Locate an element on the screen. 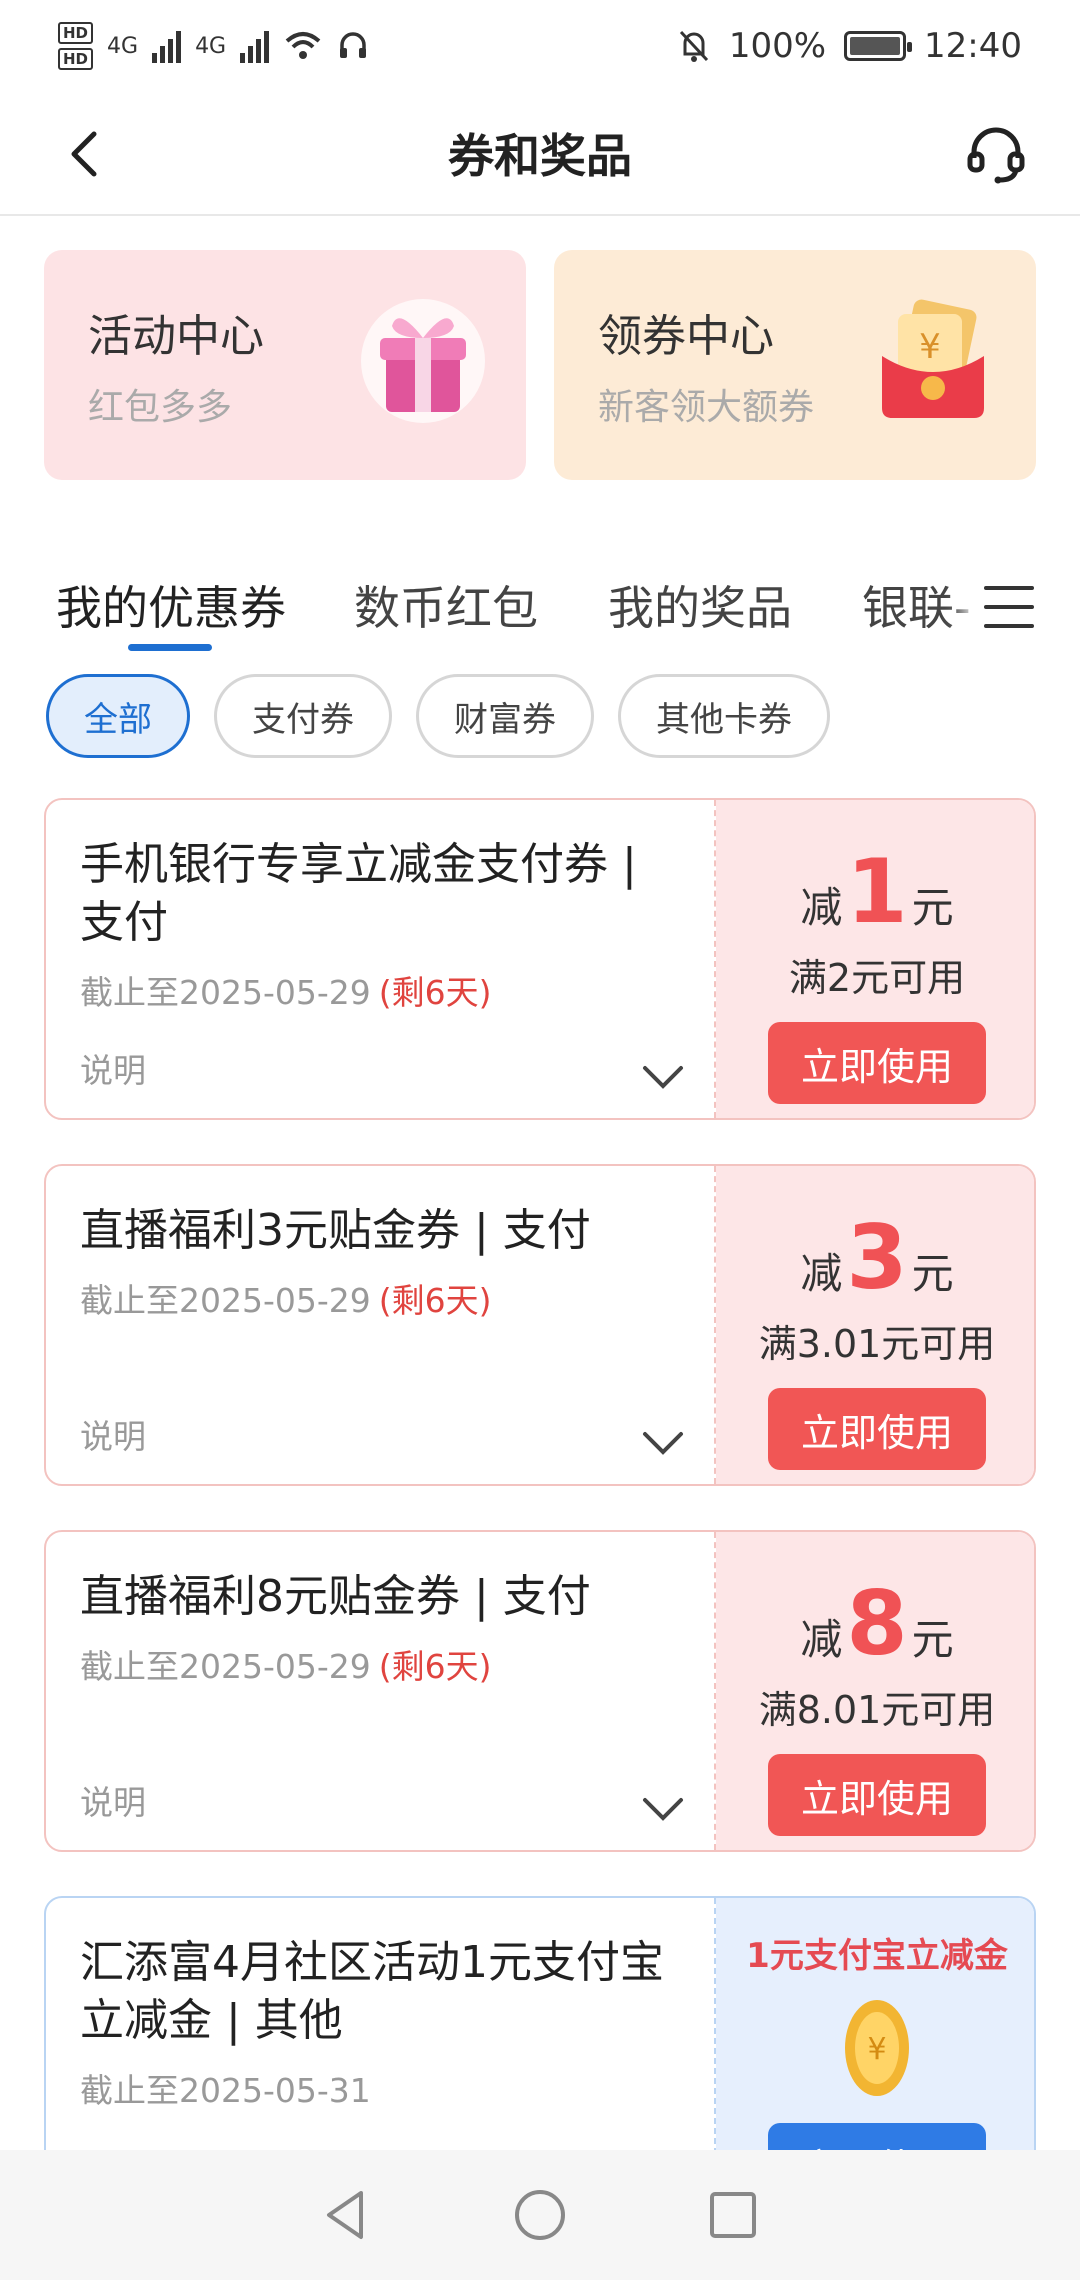  filter-other-cards: 其他卡券 is located at coordinates (724, 716).